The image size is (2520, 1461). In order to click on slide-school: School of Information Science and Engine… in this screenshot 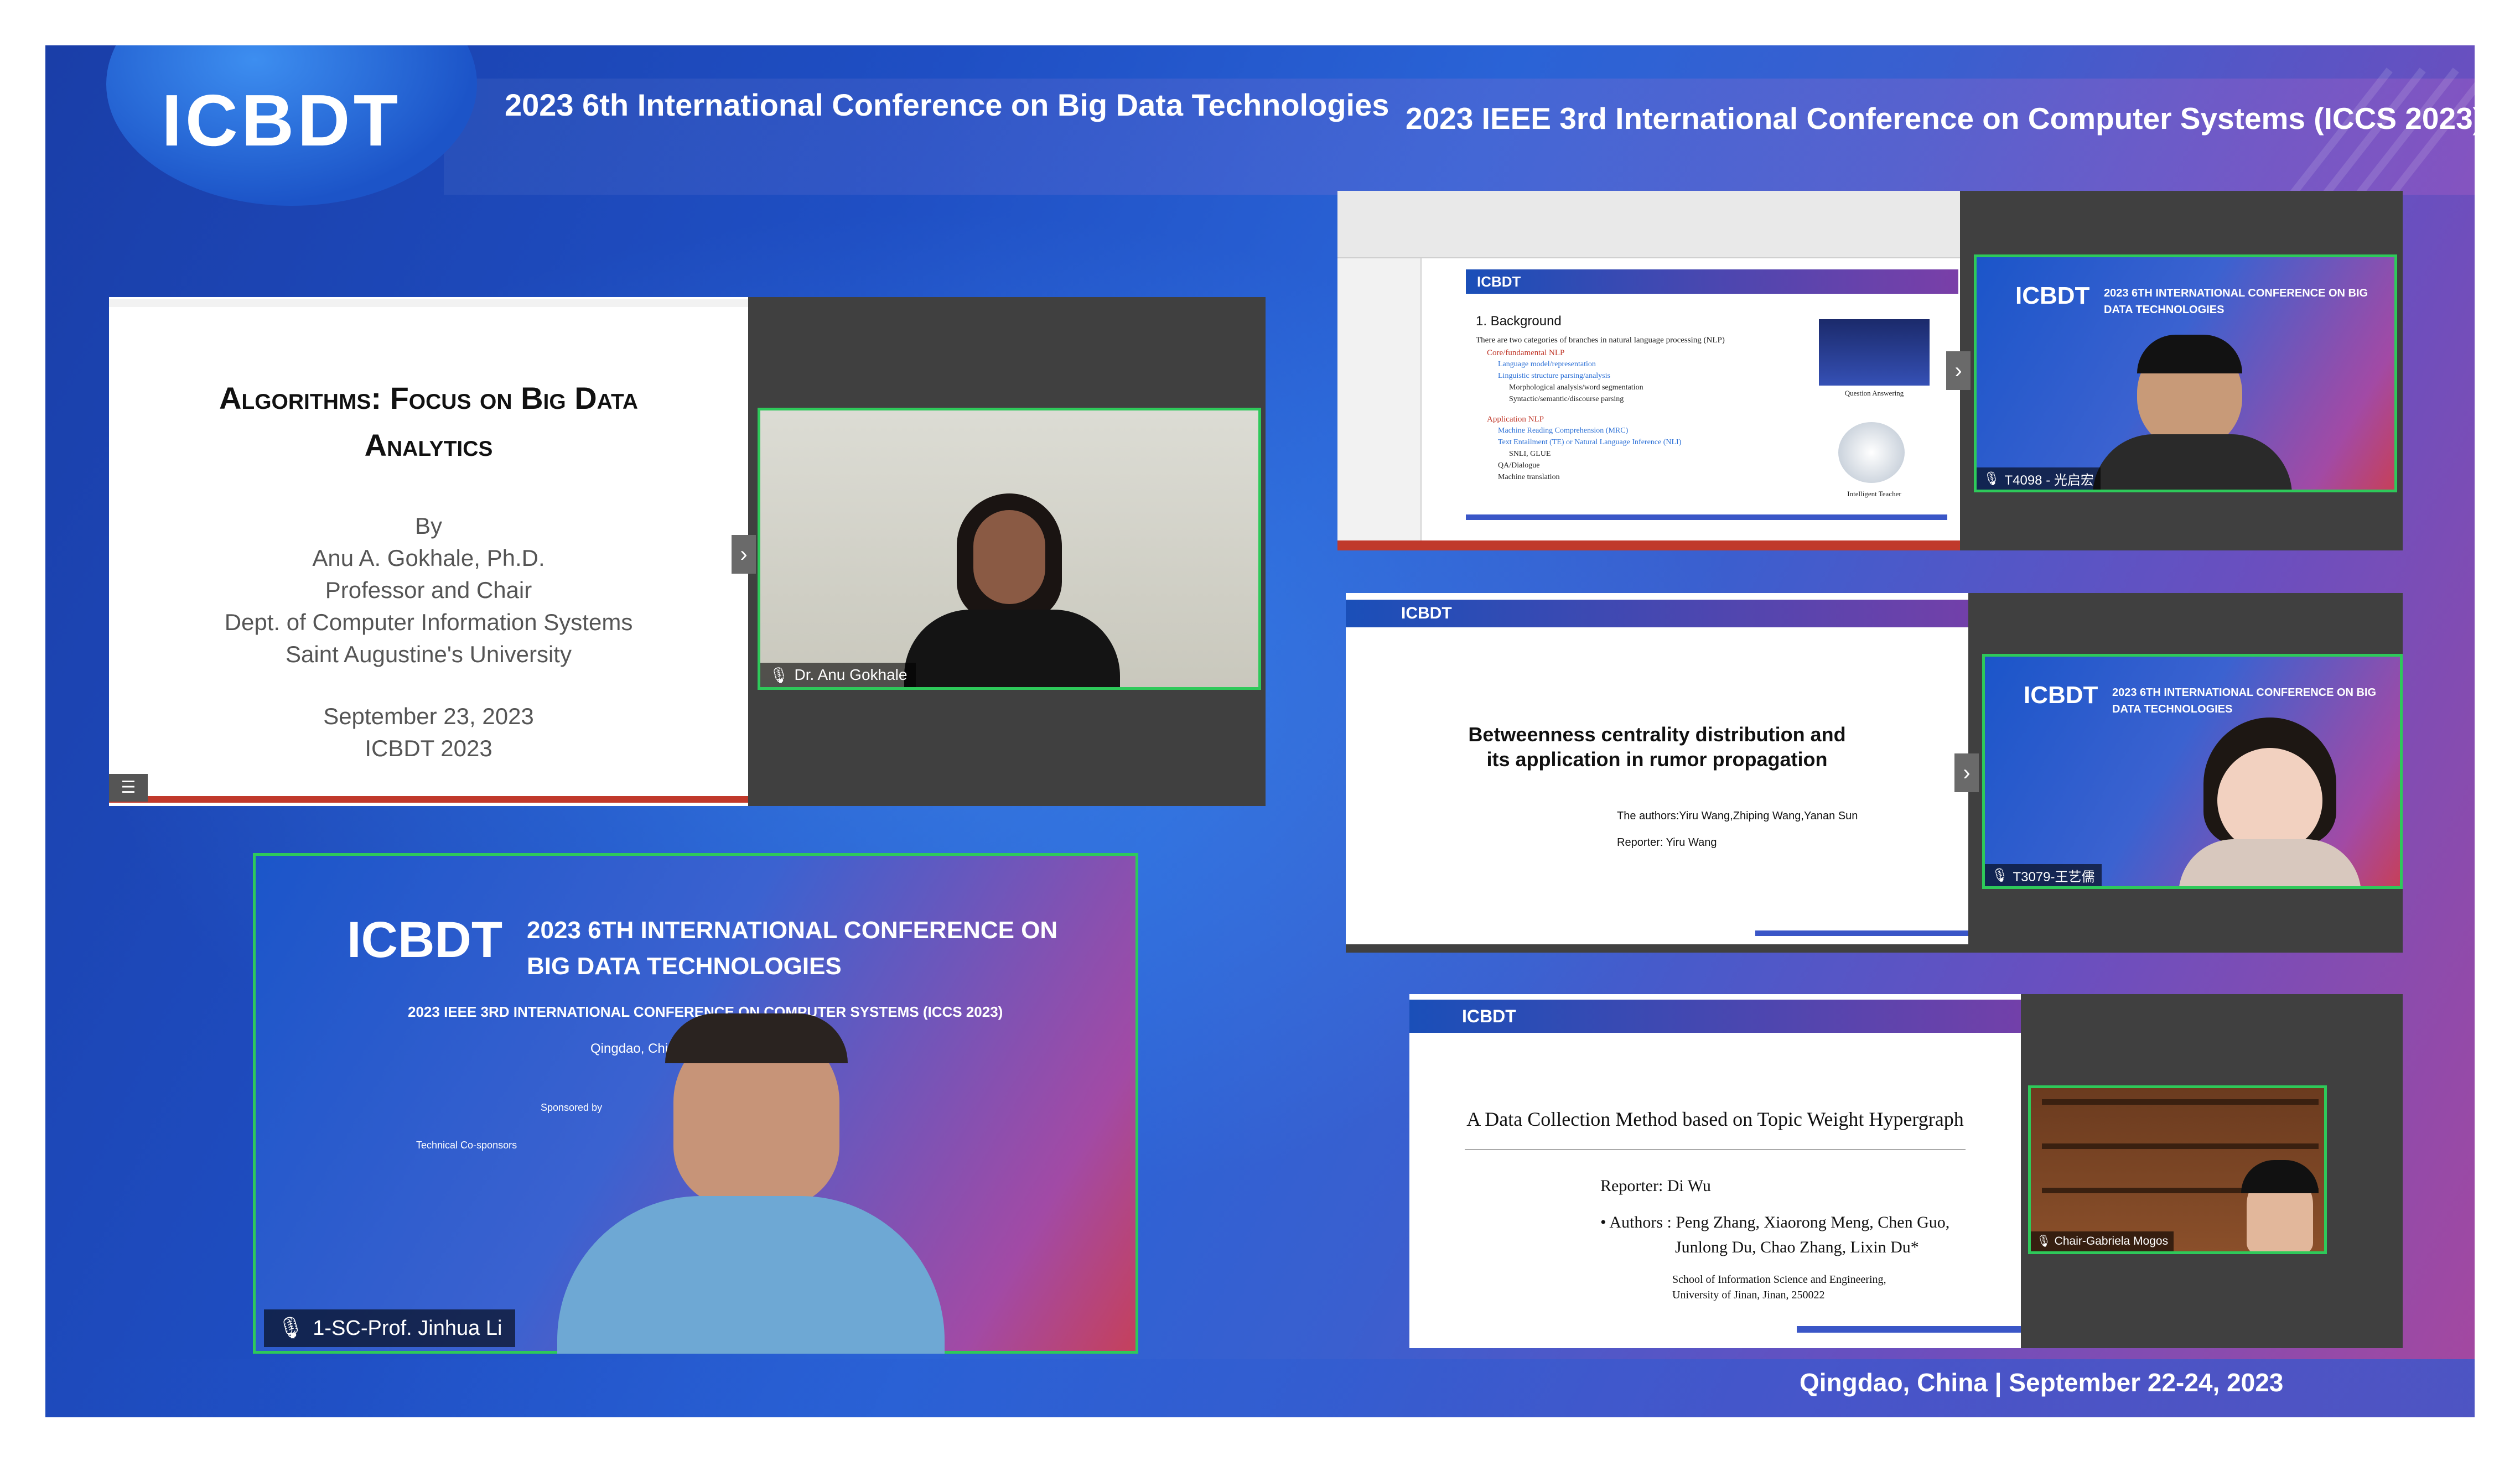, I will do `click(1779, 1279)`.